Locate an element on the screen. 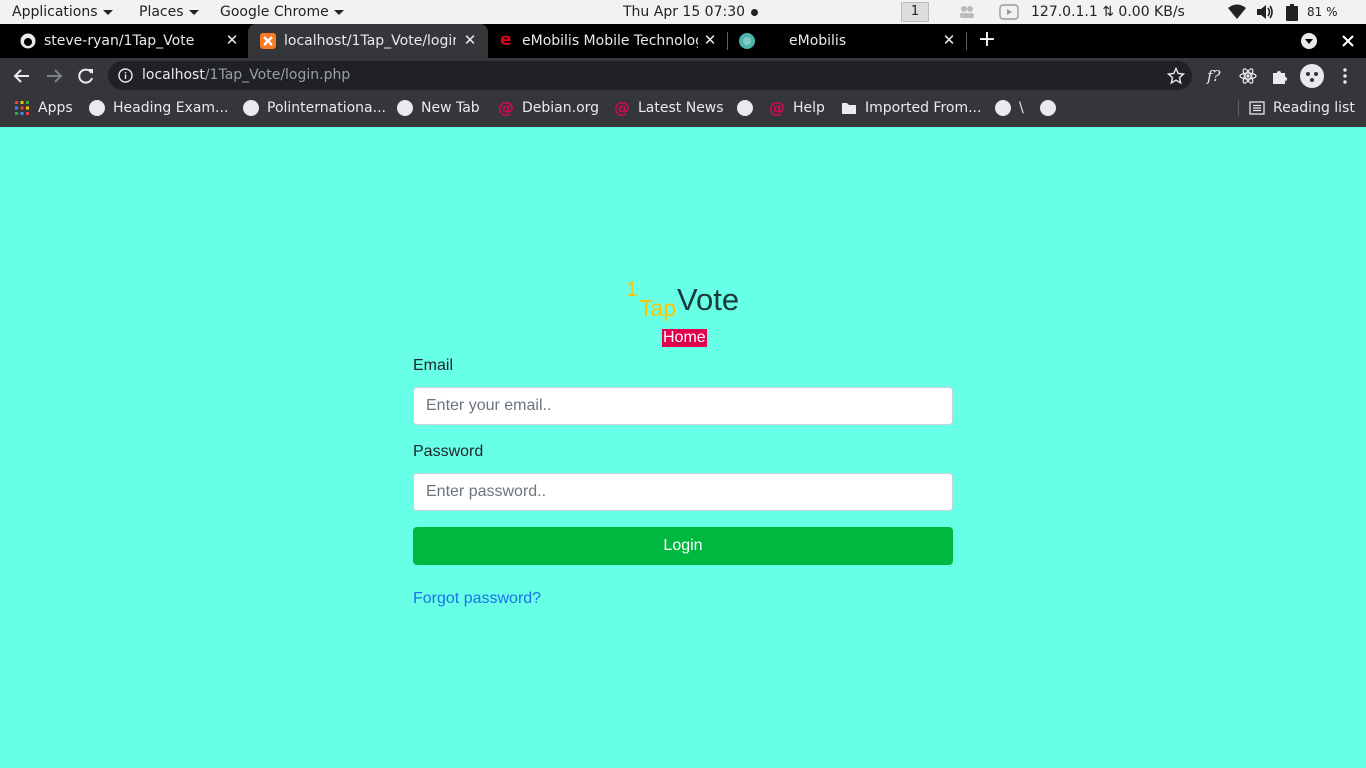  media-play-icon is located at coordinates (1009, 12).